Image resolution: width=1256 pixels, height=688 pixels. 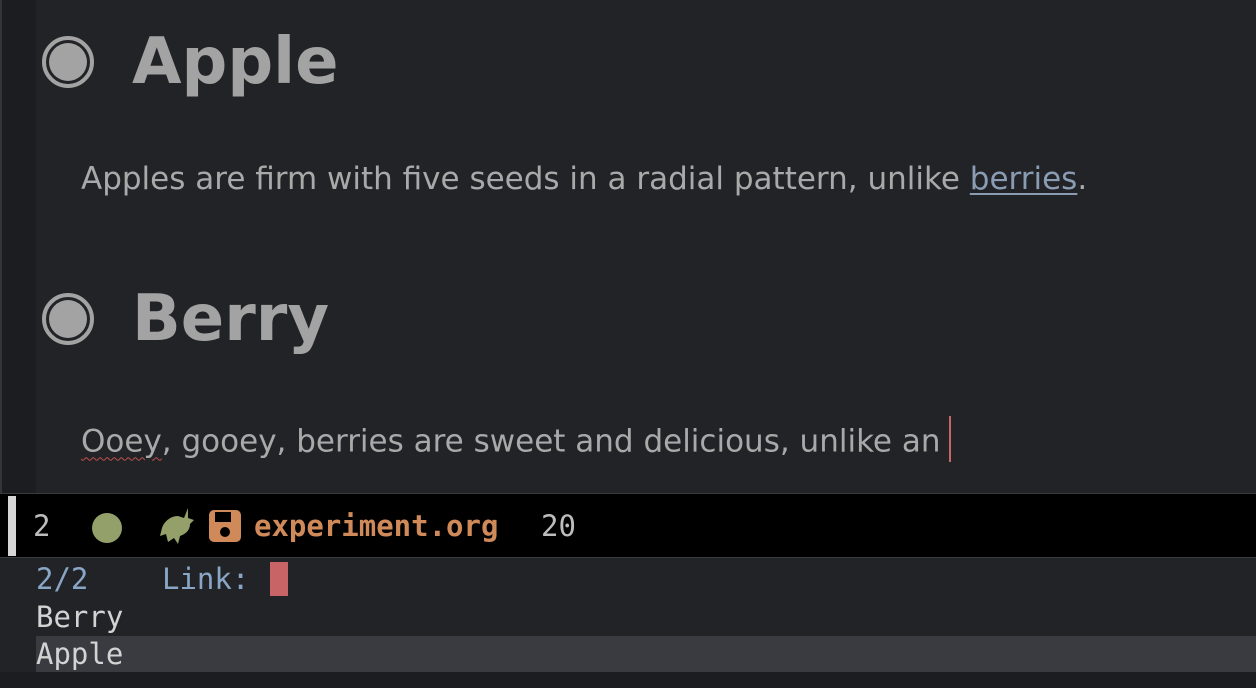 What do you see at coordinates (949, 439) in the screenshot?
I see `text-cursor` at bounding box center [949, 439].